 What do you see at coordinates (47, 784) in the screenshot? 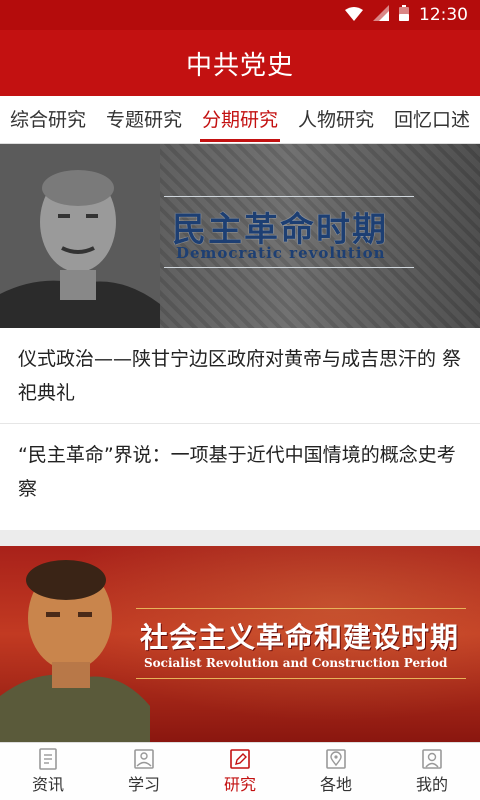
I see `nav-label: 资讯` at bounding box center [47, 784].